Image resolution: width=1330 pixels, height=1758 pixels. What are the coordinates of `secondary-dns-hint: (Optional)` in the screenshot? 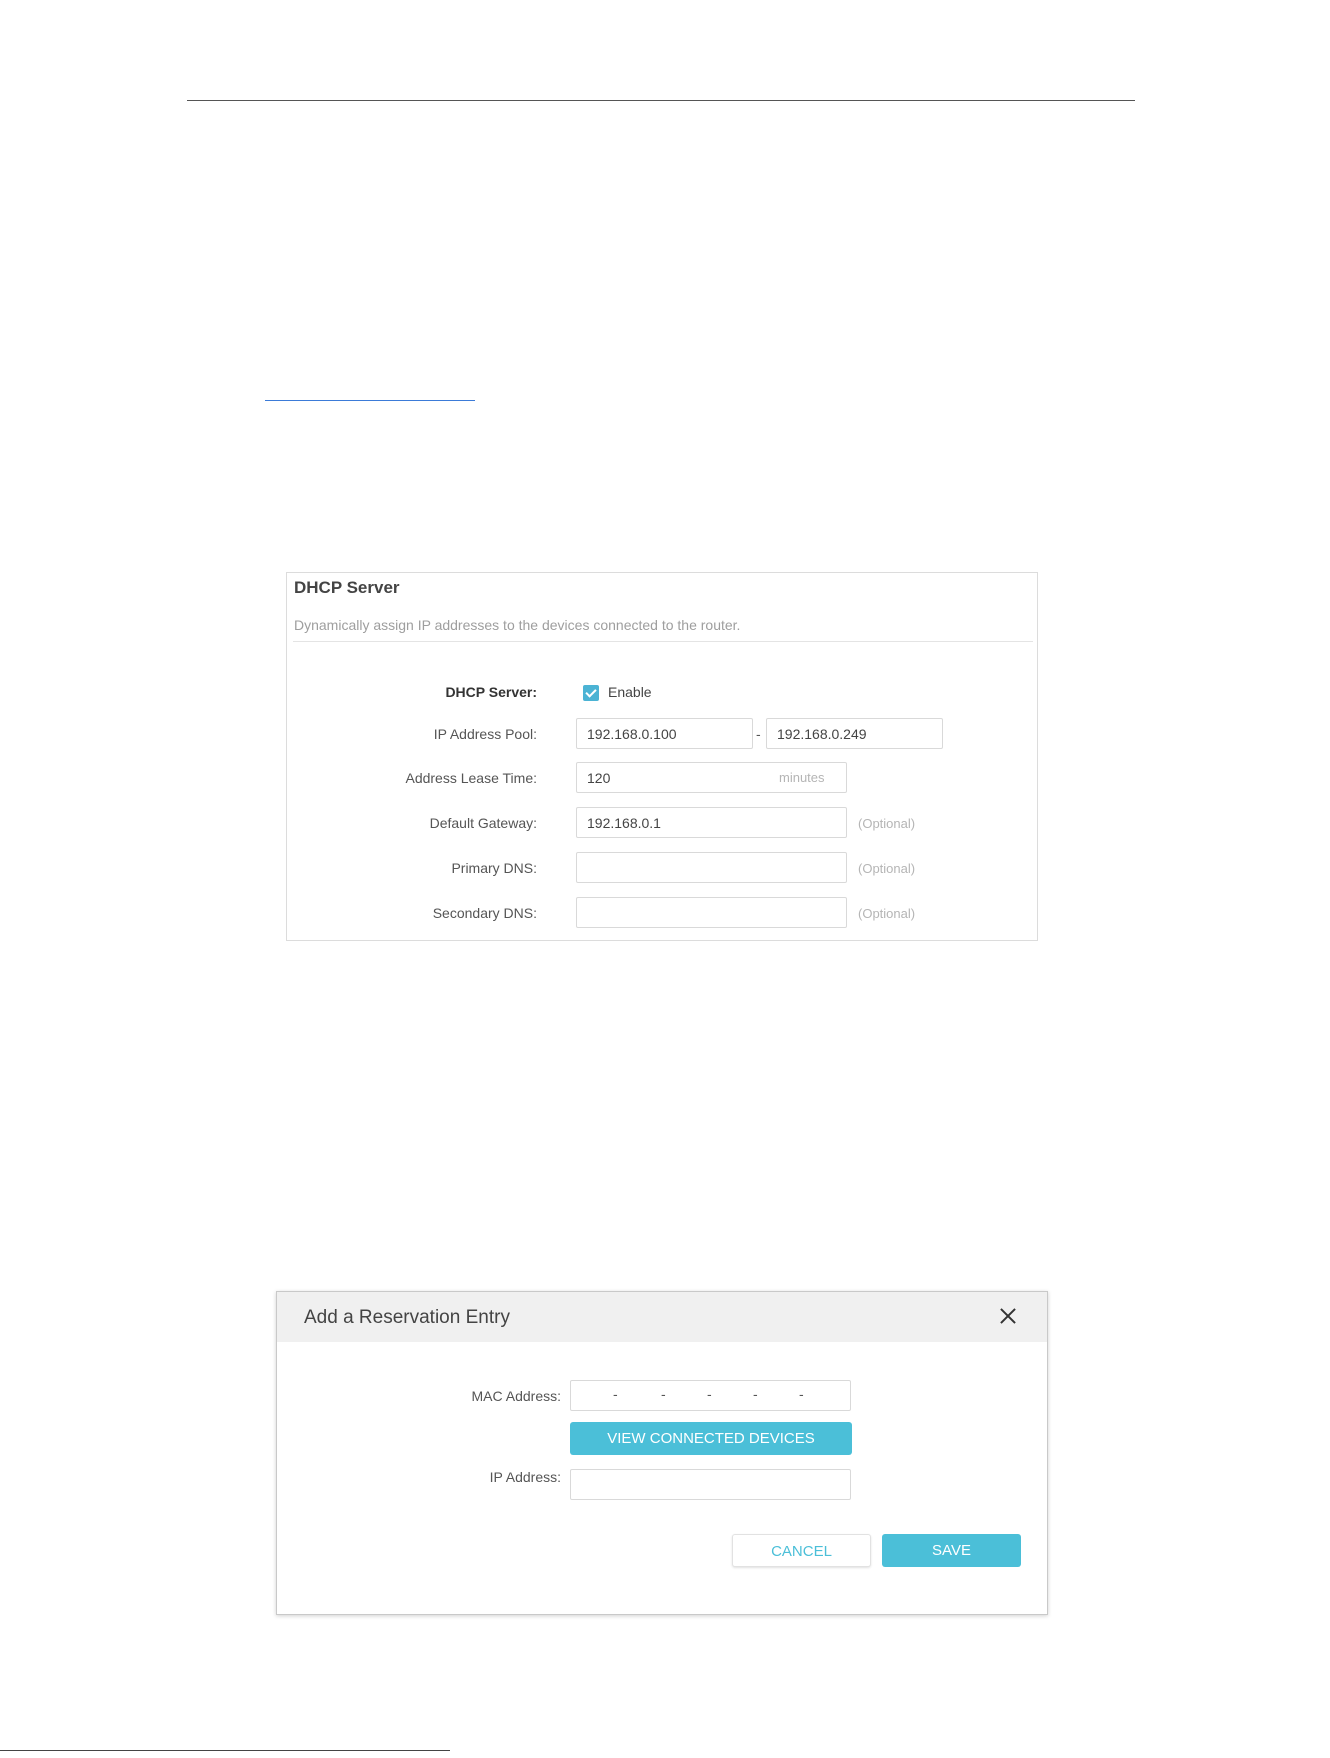 It's located at (887, 913).